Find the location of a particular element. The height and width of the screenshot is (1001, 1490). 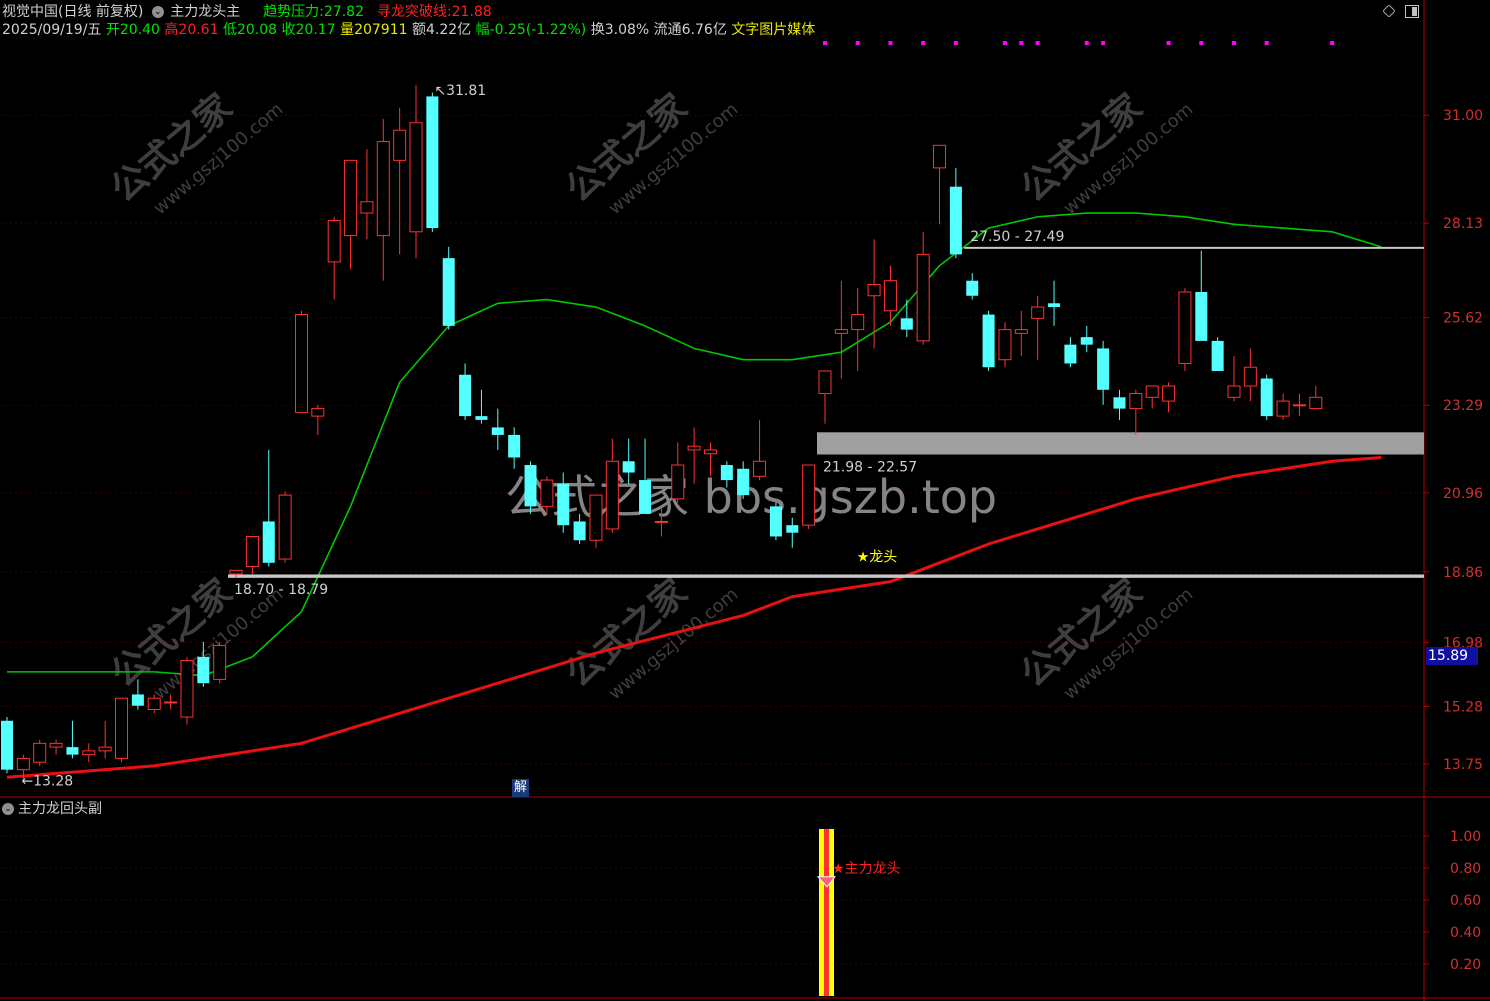

current-price-tag: 15.89 is located at coordinates (1452, 656).